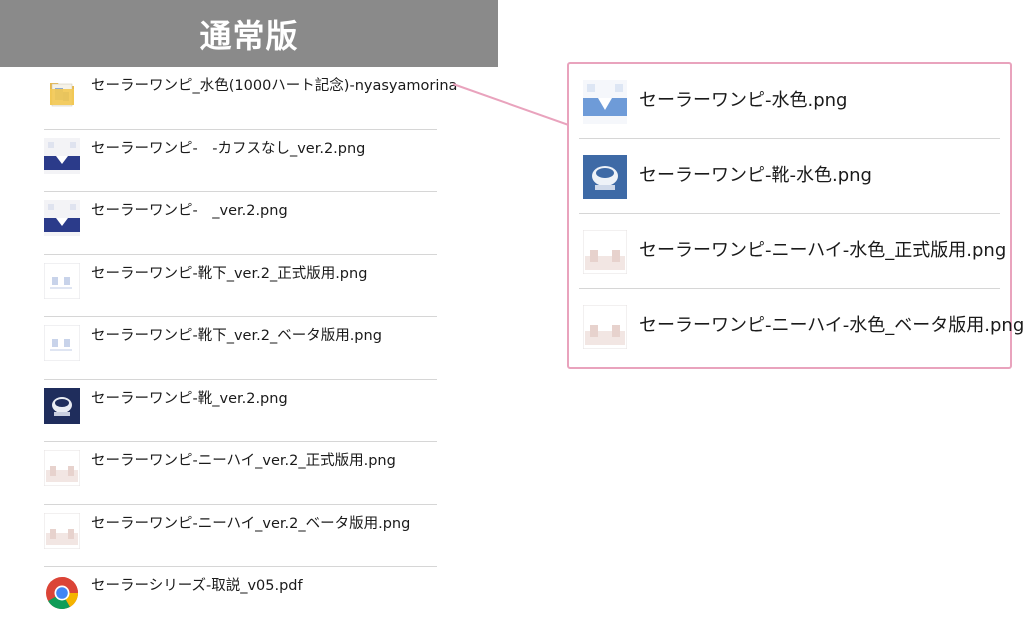 This screenshot has height=629, width=1024. I want to click on callout-file-name: セーラーワンピ-ニーハイ-水色_正式版用.png, so click(823, 250).